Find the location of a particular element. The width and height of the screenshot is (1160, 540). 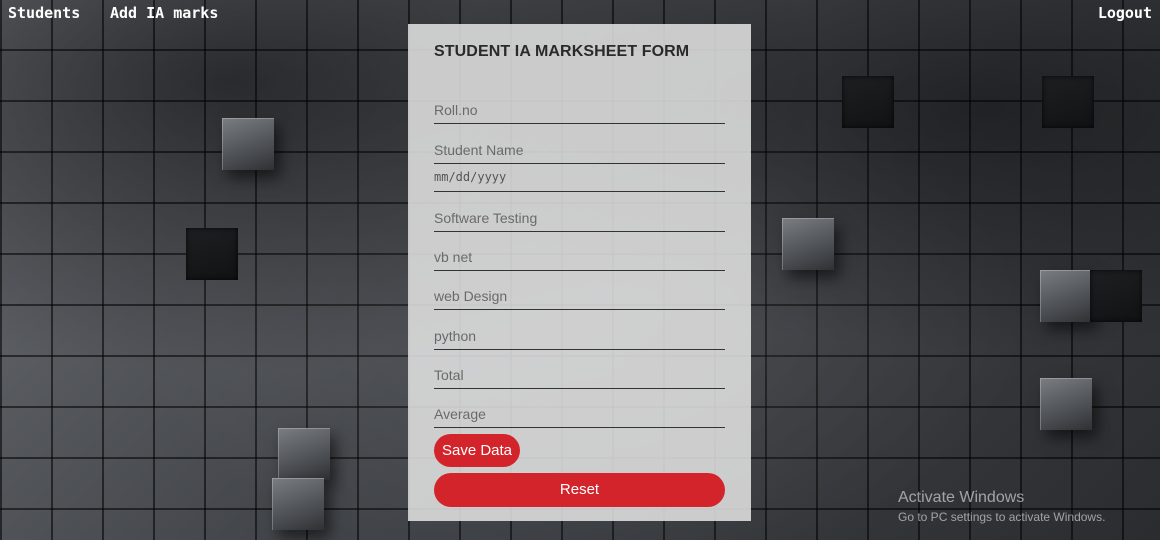

roll-no-input is located at coordinates (579, 110).